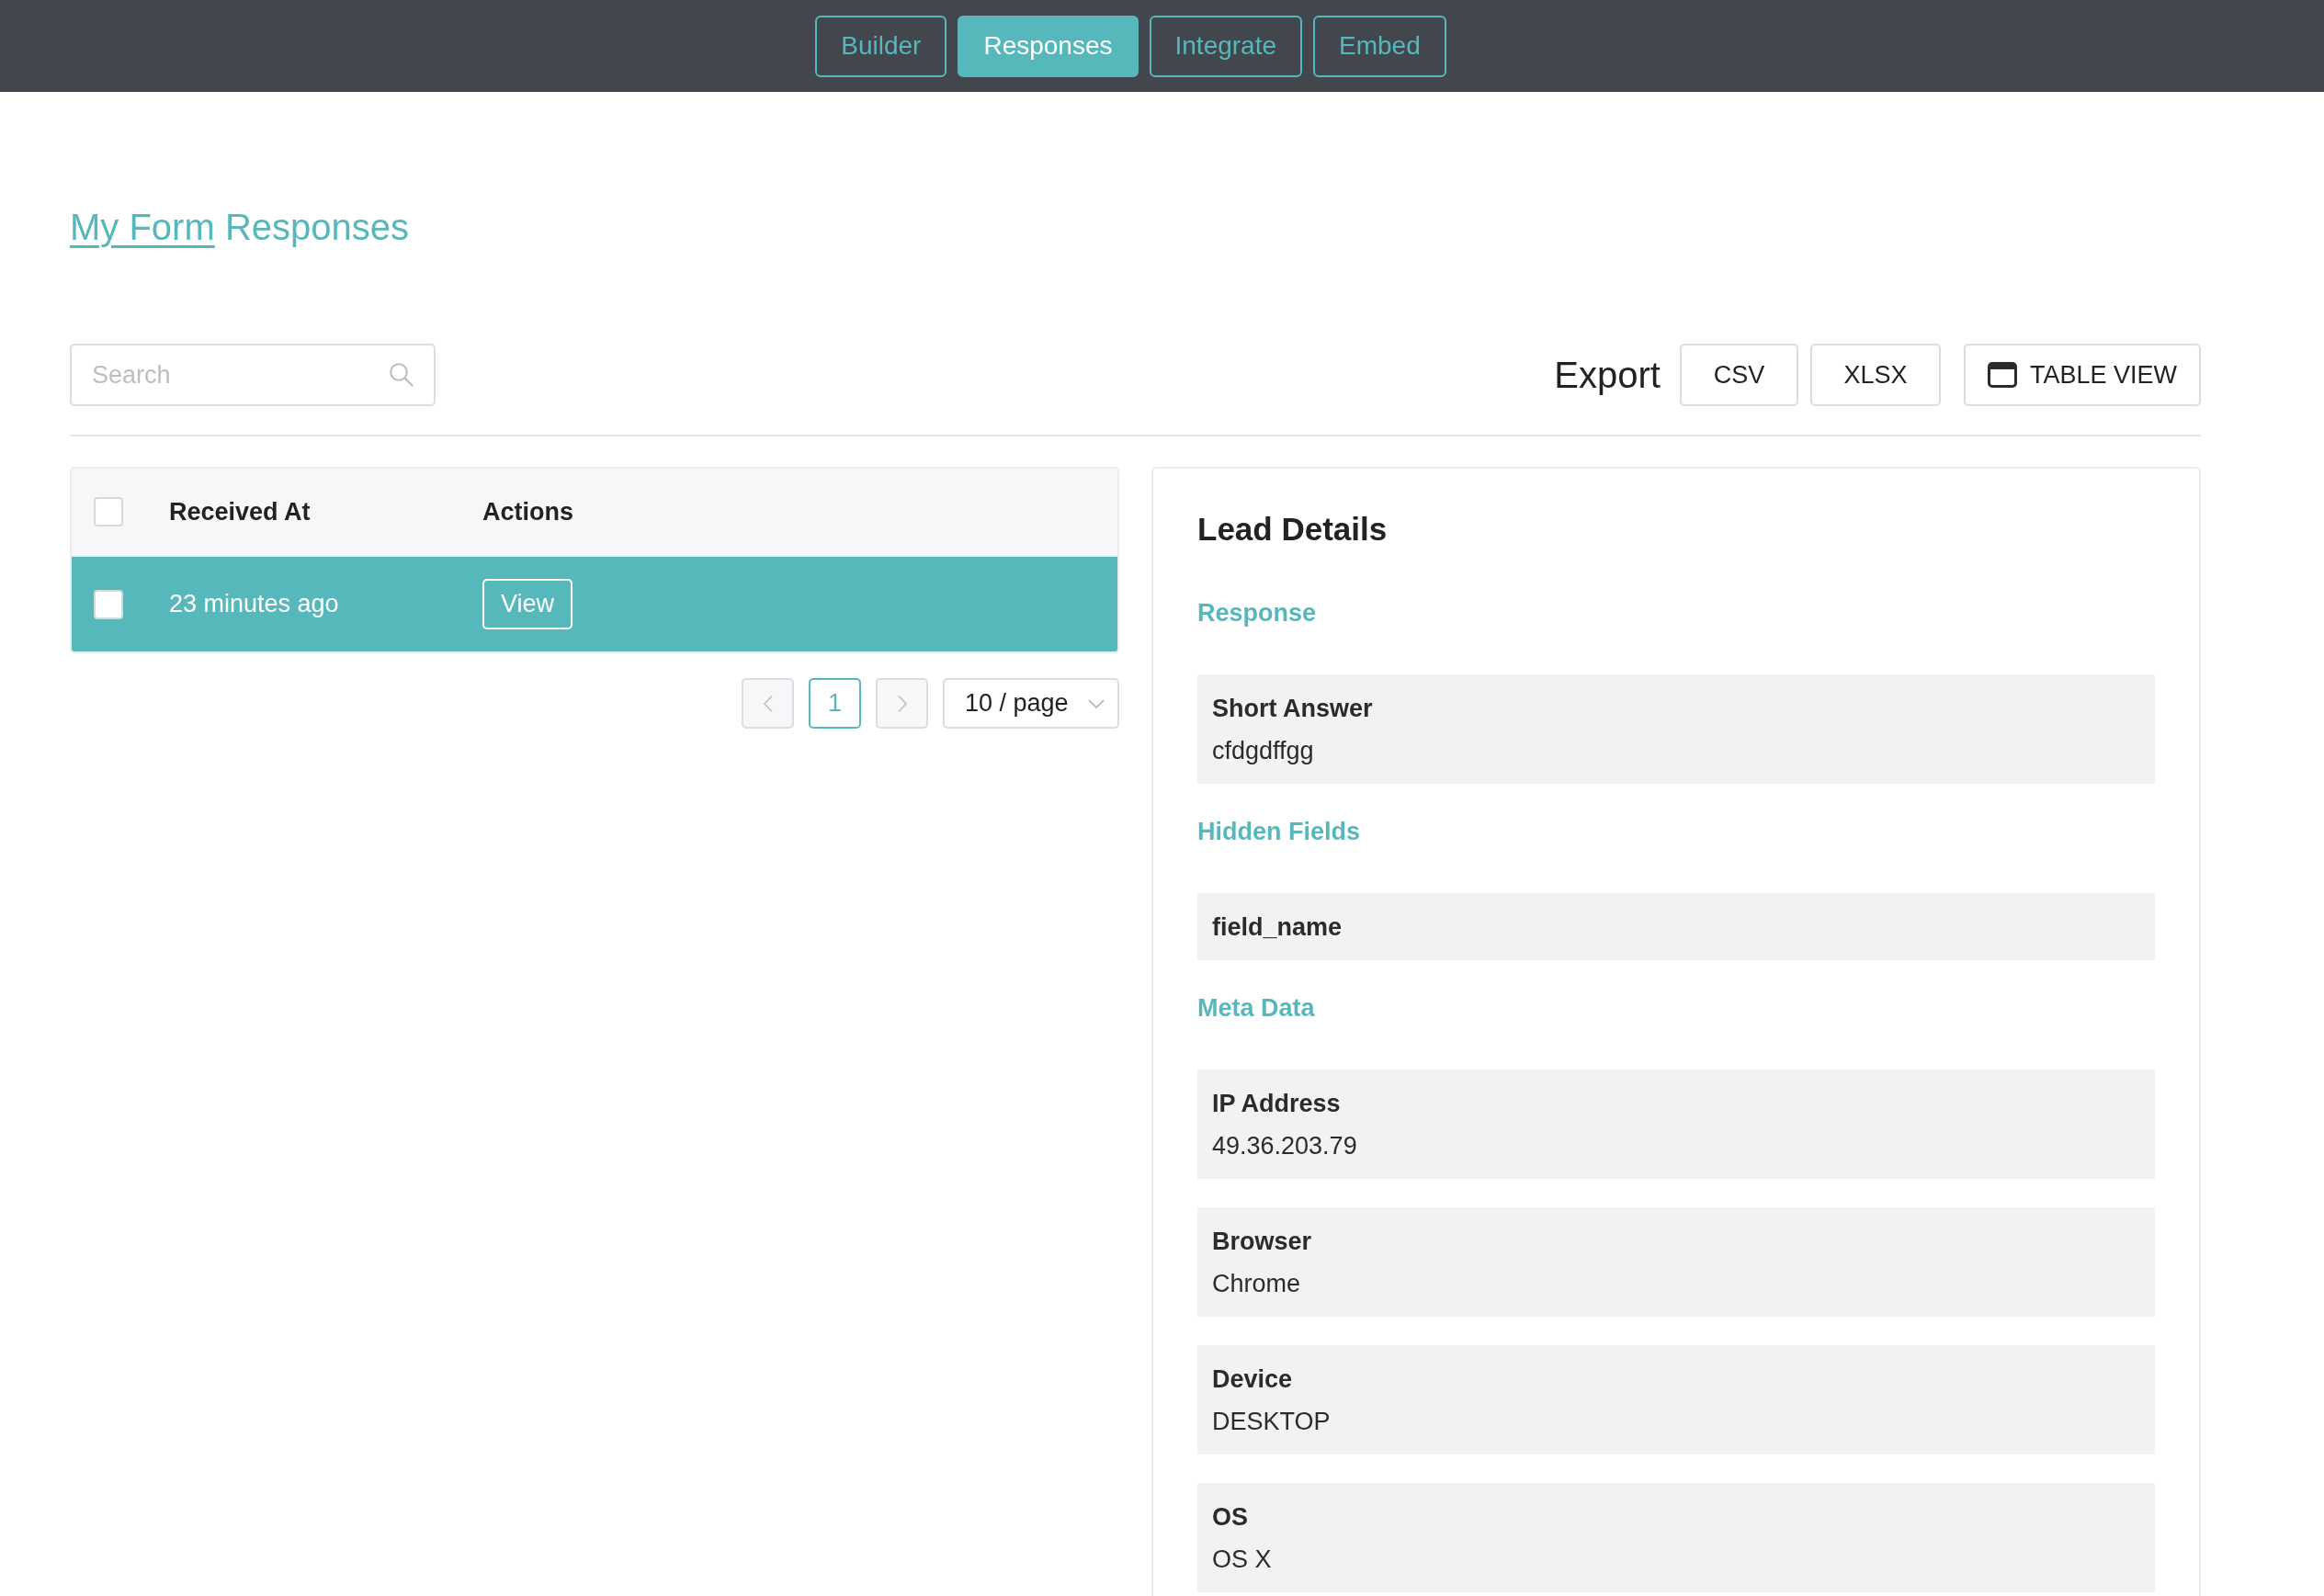 This screenshot has width=2324, height=1596. What do you see at coordinates (2082, 375) in the screenshot?
I see `table-view-button: TABLE VIEW` at bounding box center [2082, 375].